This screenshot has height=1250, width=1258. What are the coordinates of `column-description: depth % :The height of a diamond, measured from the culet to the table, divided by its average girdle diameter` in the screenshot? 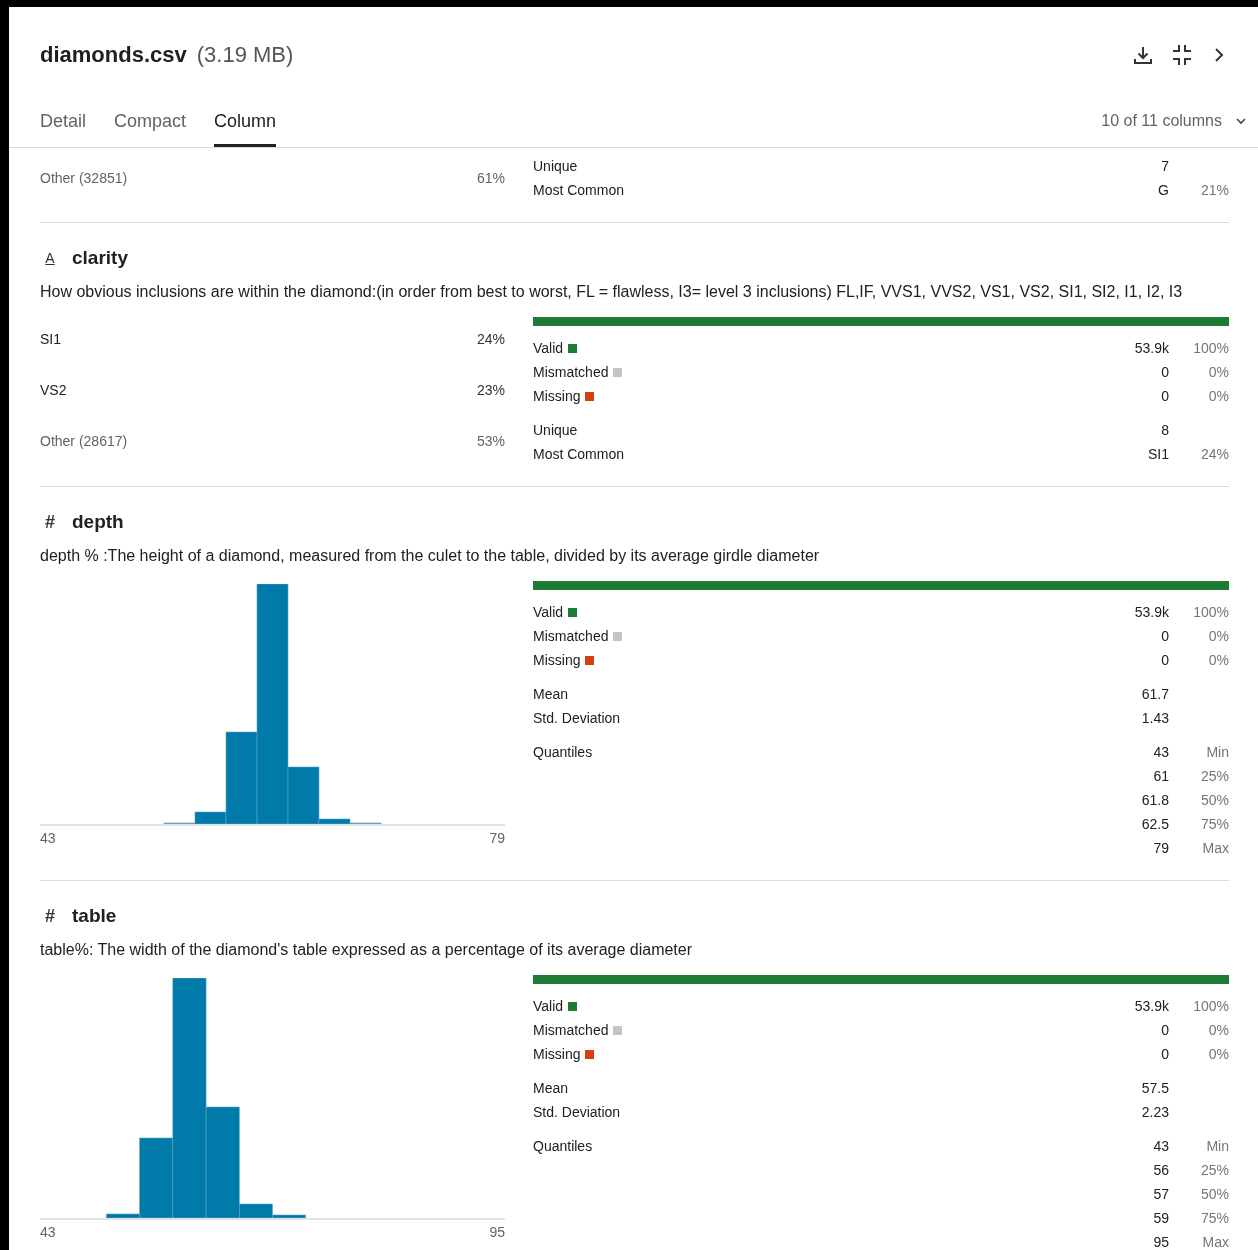 It's located at (430, 556).